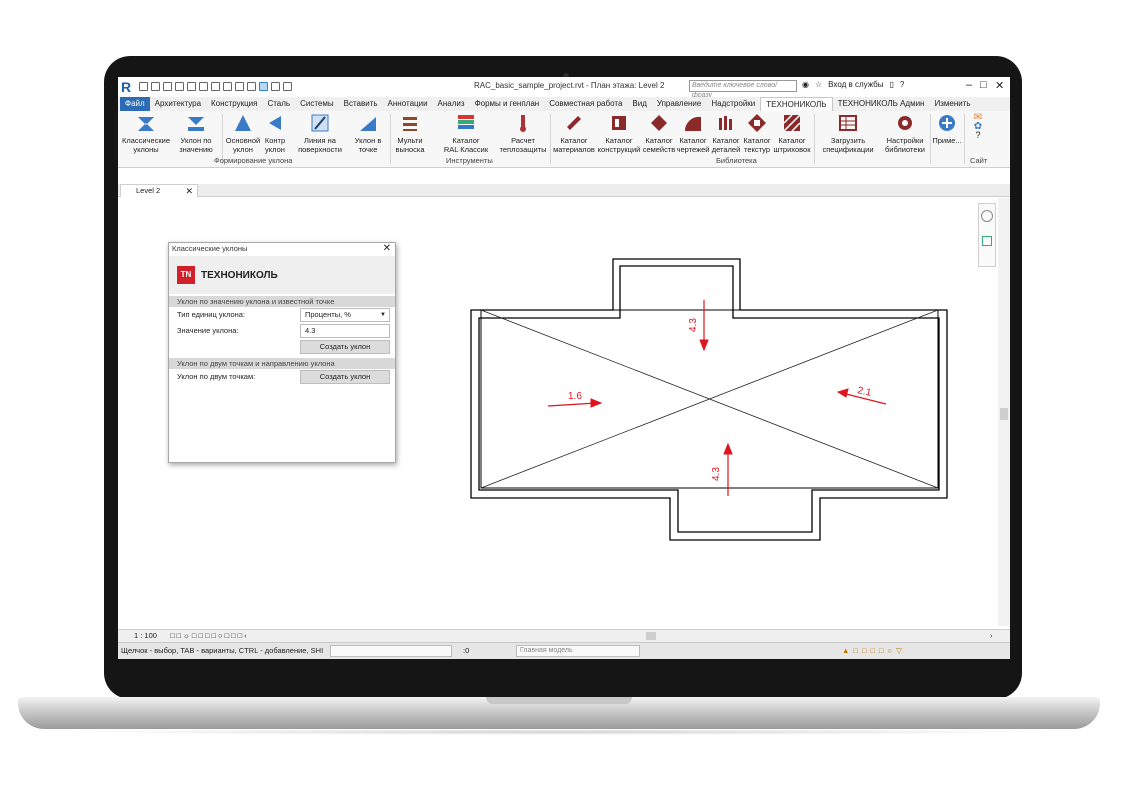  Describe the element at coordinates (733, 104) in the screenshot. I see `tab-addins: Надстройки` at that location.